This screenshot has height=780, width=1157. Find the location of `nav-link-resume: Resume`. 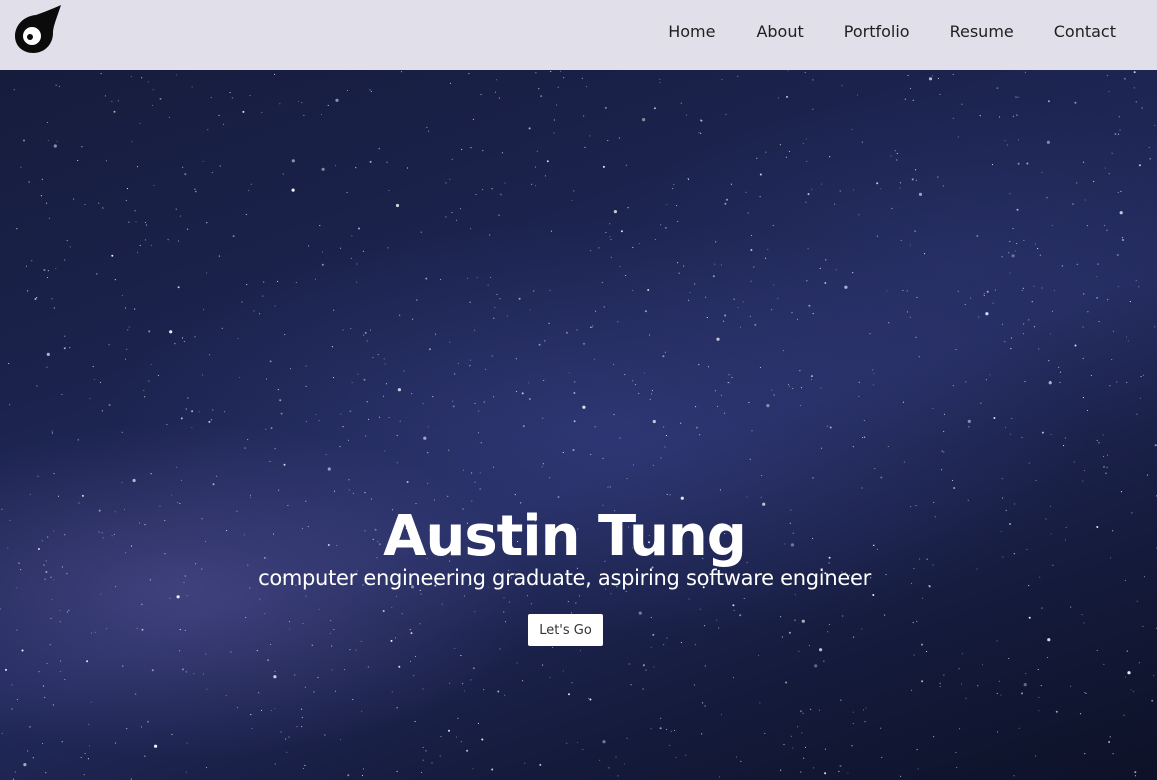

nav-link-resume: Resume is located at coordinates (982, 31).